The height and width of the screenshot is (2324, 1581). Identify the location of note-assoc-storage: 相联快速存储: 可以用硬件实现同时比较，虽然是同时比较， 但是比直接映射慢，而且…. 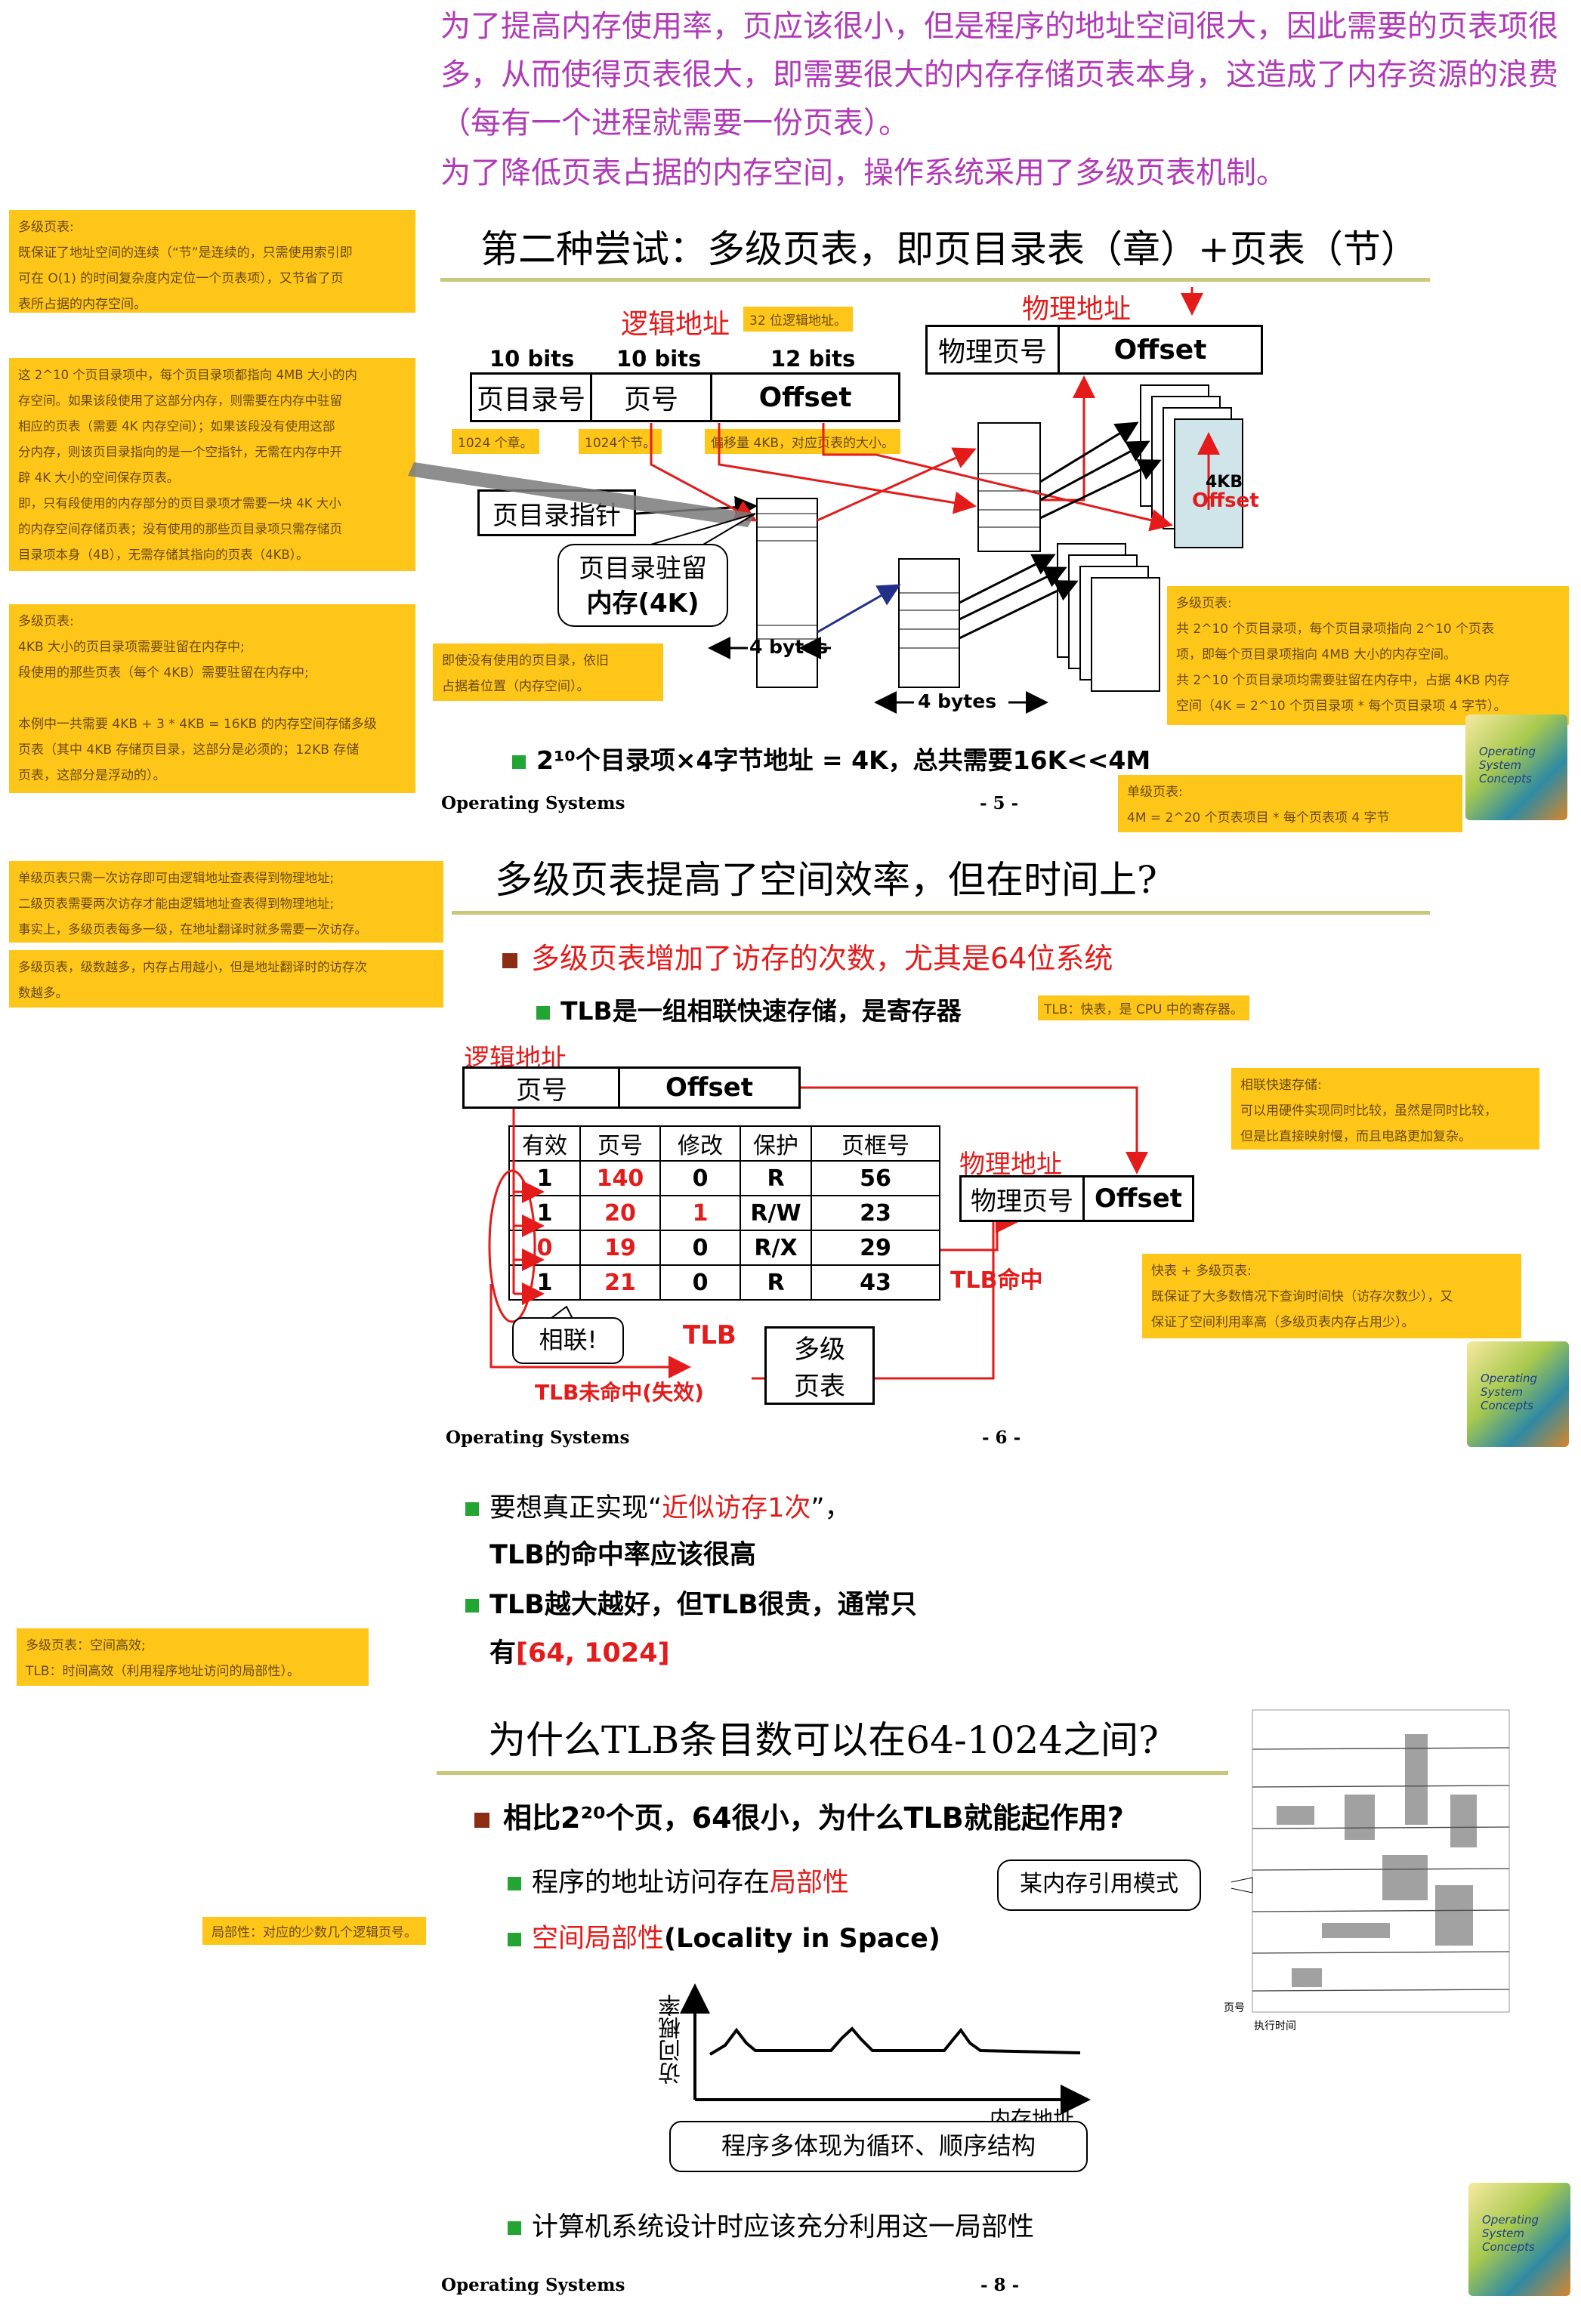
(1385, 1109).